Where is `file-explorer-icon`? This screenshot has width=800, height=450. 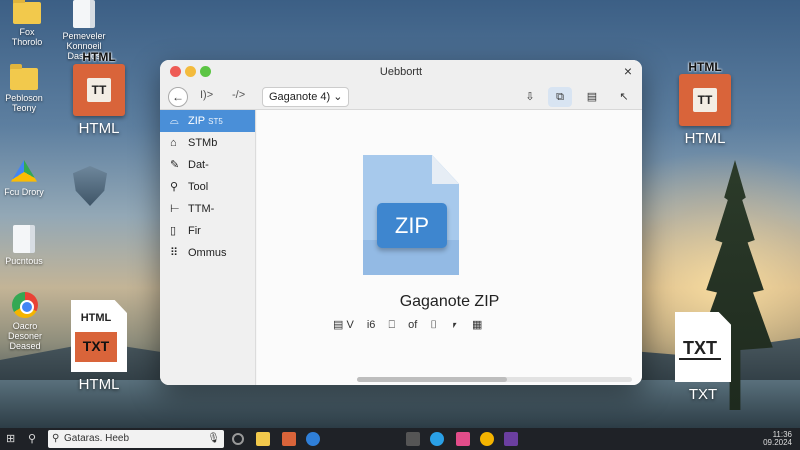
file-explorer-icon is located at coordinates (263, 439).